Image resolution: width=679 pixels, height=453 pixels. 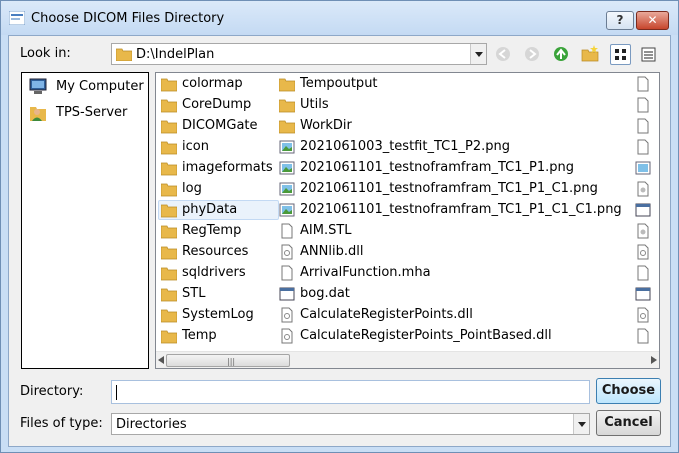 What do you see at coordinates (100, 86) in the screenshot?
I see `sidebar-item-label: My Computer` at bounding box center [100, 86].